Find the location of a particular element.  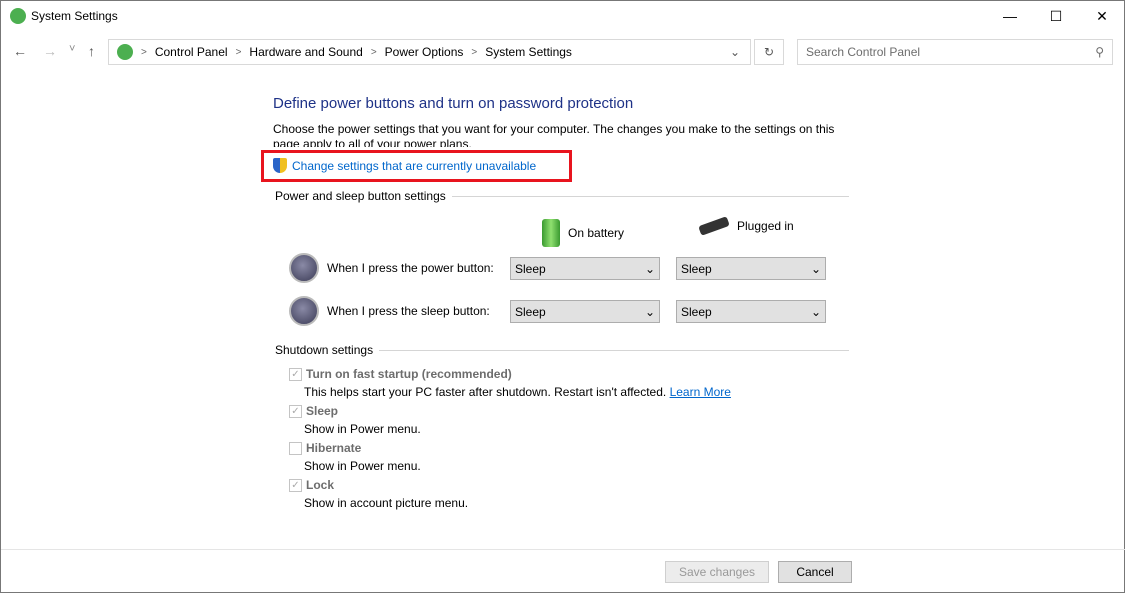

footer-divider is located at coordinates (563, 549).